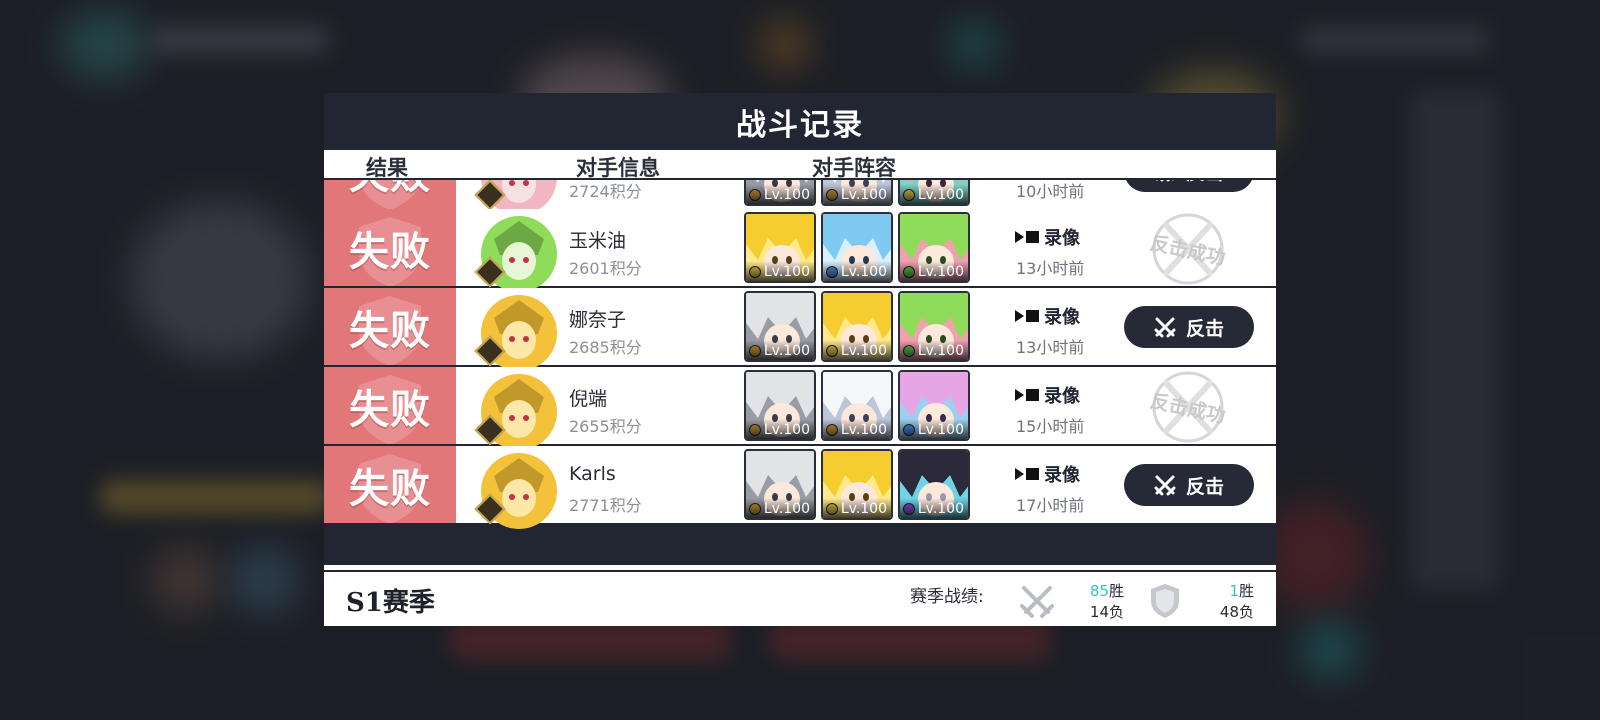  What do you see at coordinates (605, 426) in the screenshot?
I see `opponent-score: 2655积分` at bounding box center [605, 426].